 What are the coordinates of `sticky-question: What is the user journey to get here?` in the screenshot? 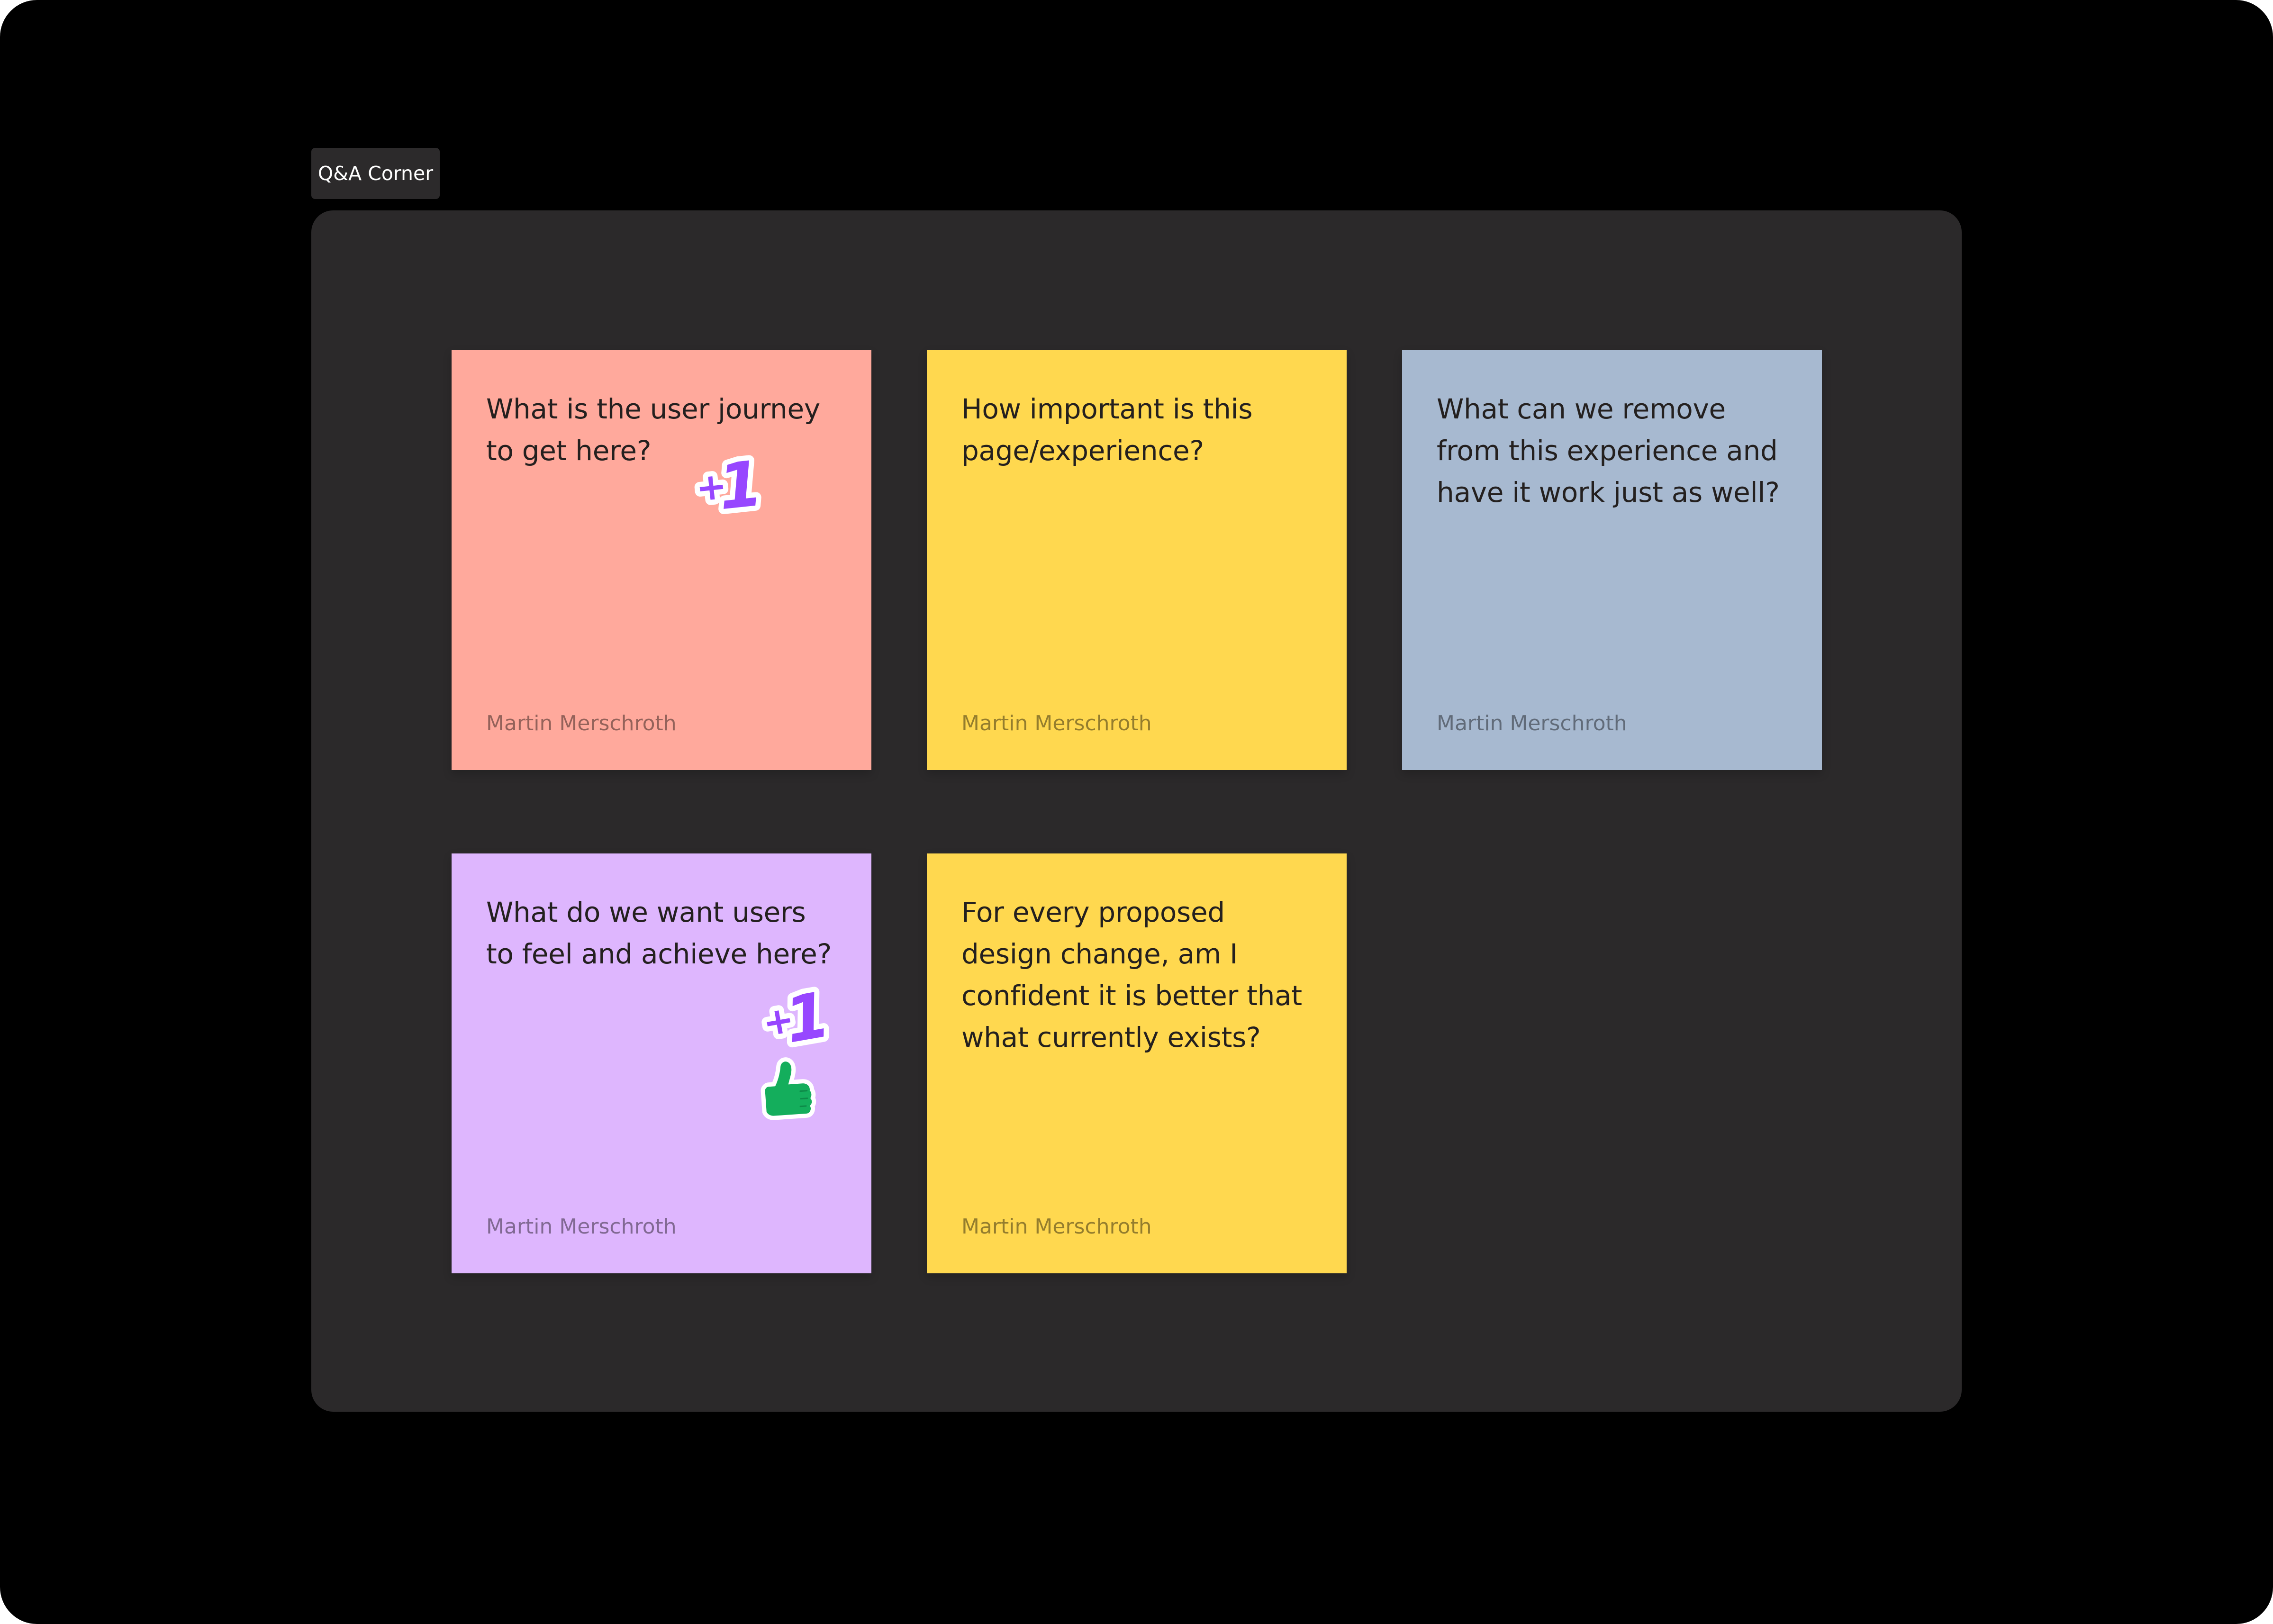 It's located at (653, 430).